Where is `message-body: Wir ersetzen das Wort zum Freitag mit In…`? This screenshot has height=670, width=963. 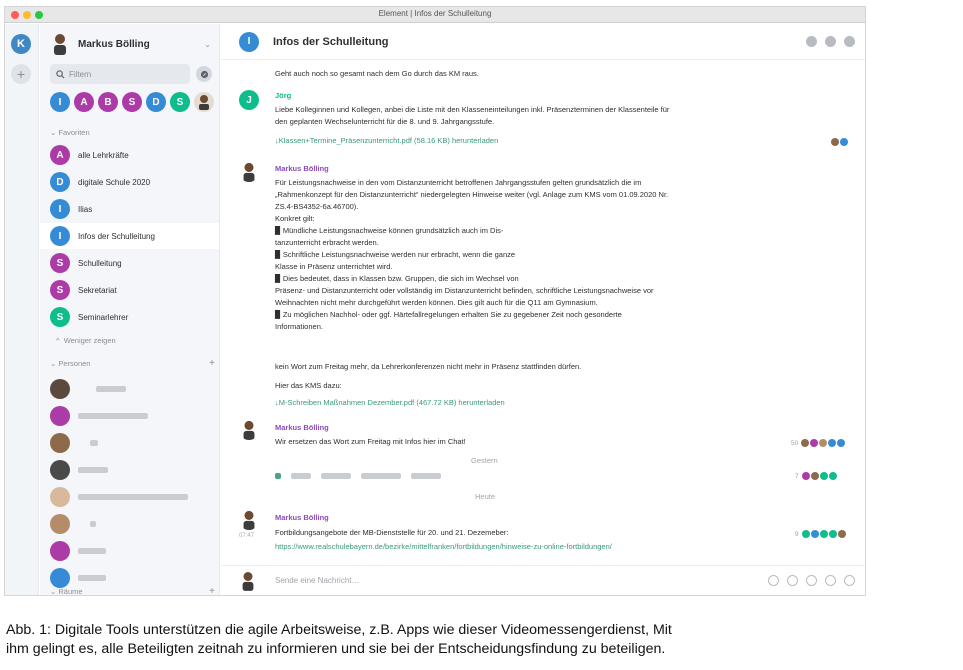
message-body: Wir ersetzen das Wort zum Freitag mit In… is located at coordinates (370, 441).